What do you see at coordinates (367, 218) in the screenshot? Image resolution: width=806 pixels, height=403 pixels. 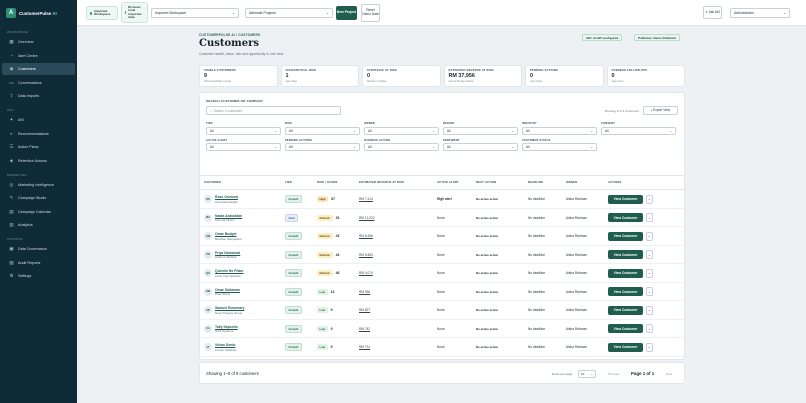 I see `revenue-link: RM 12,222` at bounding box center [367, 218].